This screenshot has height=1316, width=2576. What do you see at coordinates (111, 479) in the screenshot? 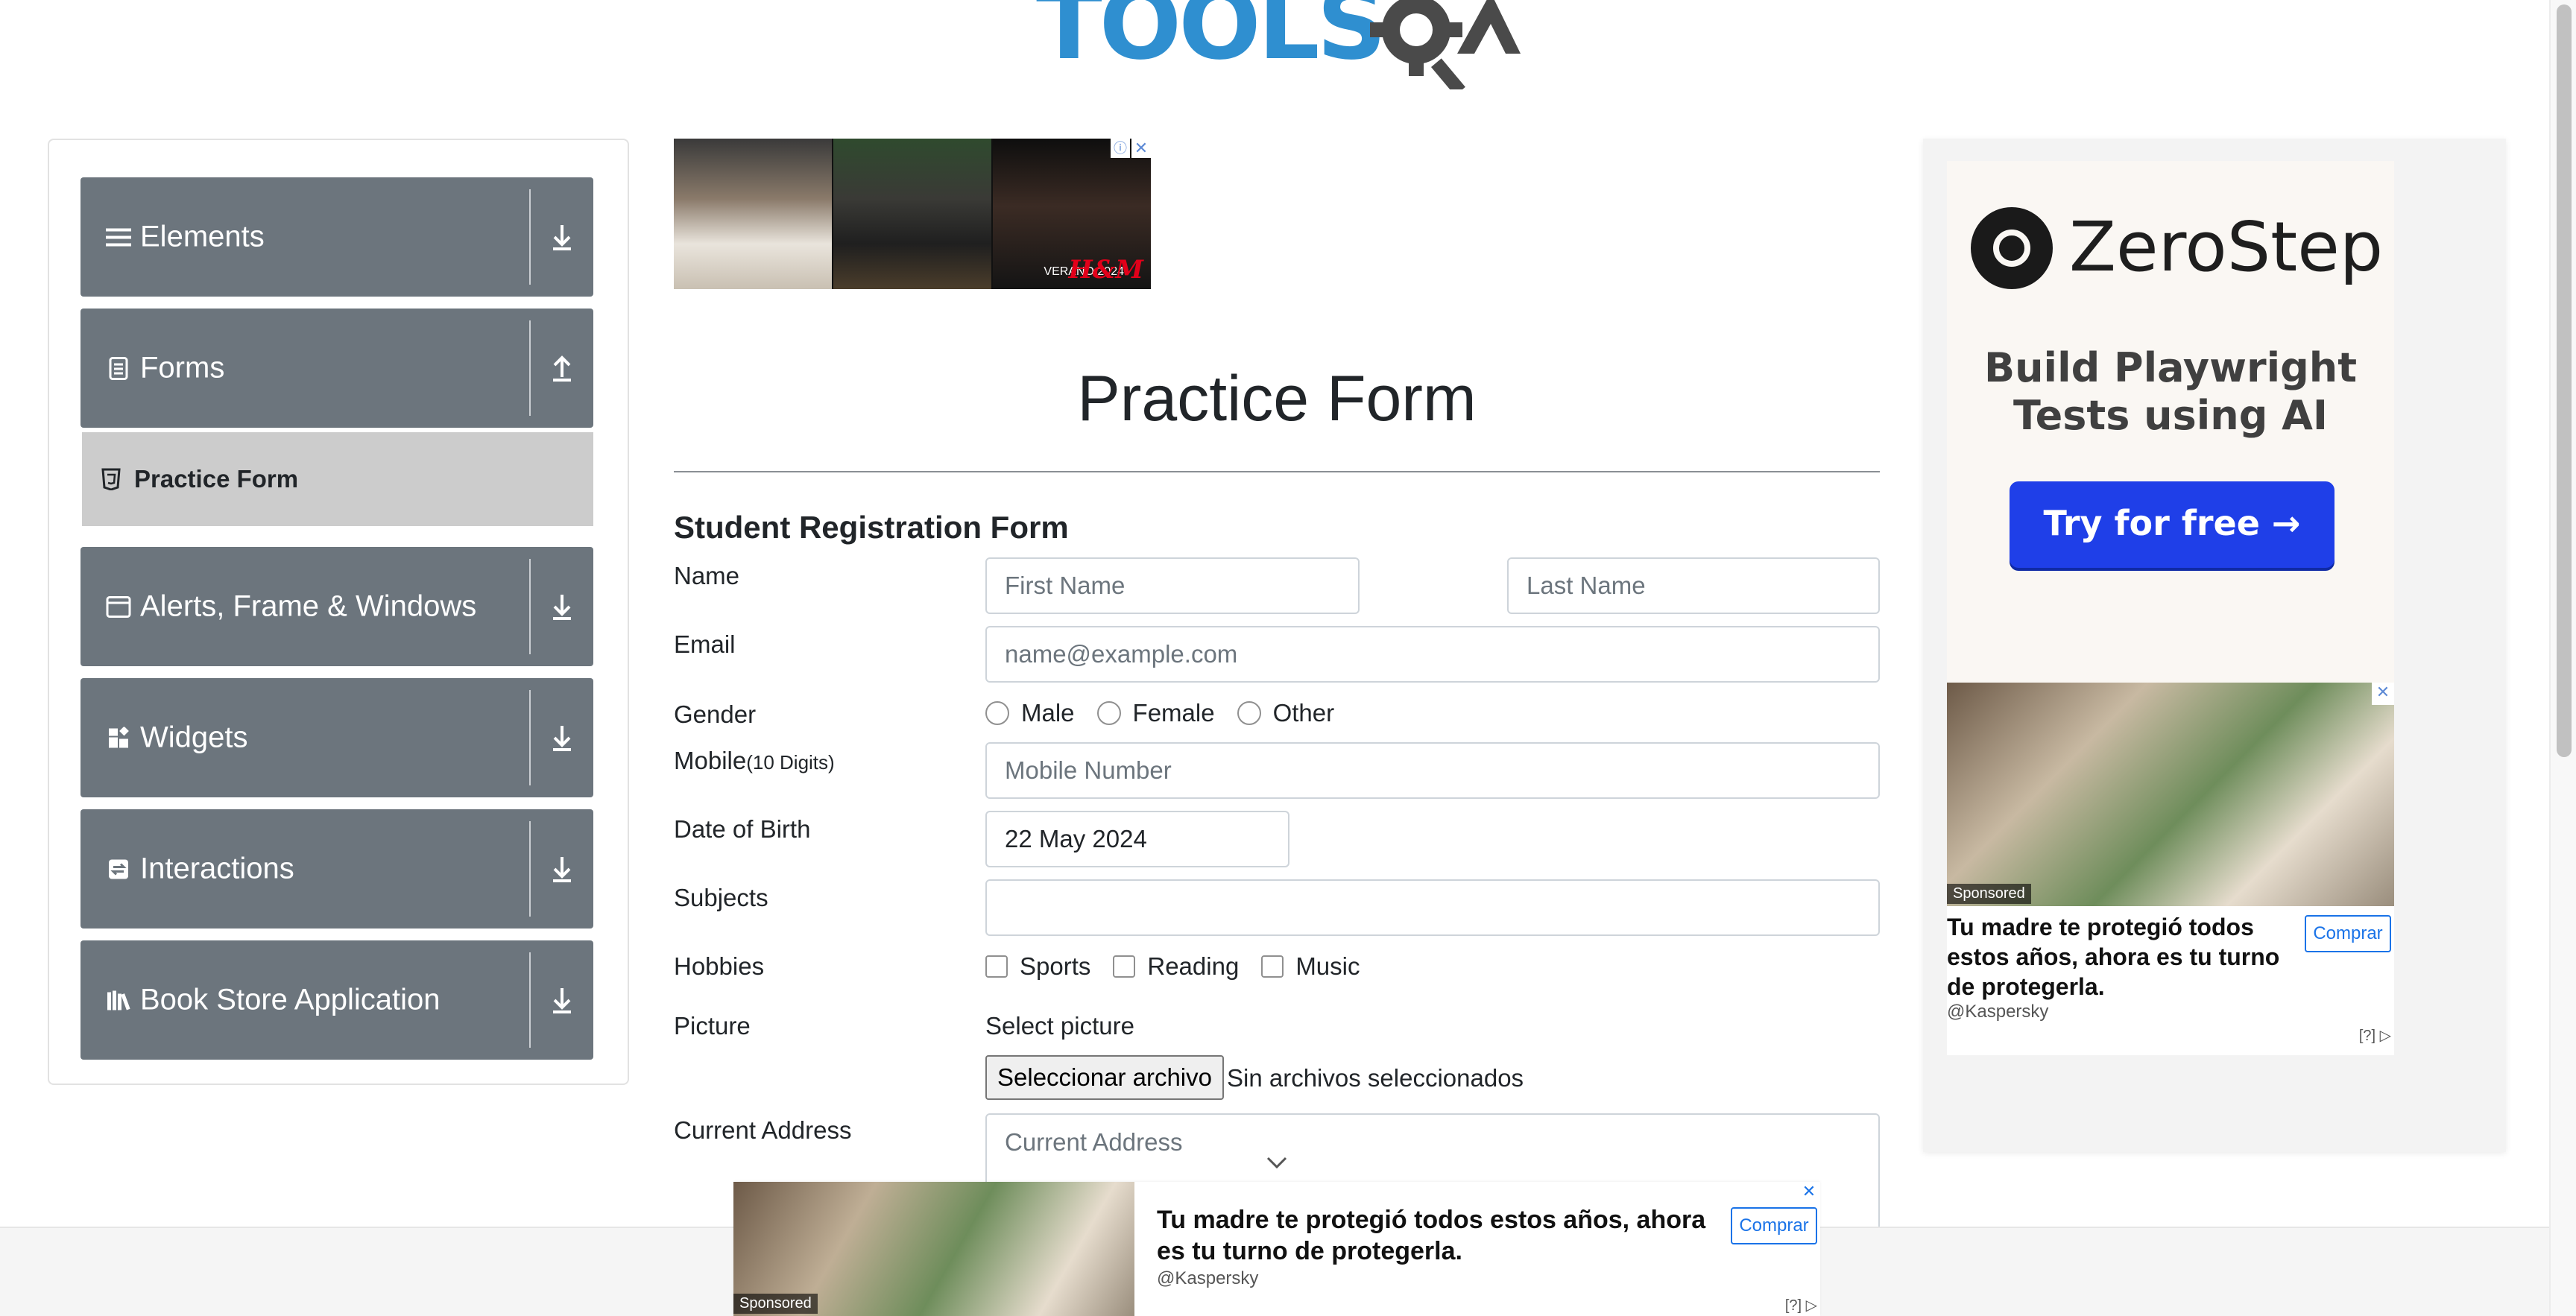
I see `html5-icon` at bounding box center [111, 479].